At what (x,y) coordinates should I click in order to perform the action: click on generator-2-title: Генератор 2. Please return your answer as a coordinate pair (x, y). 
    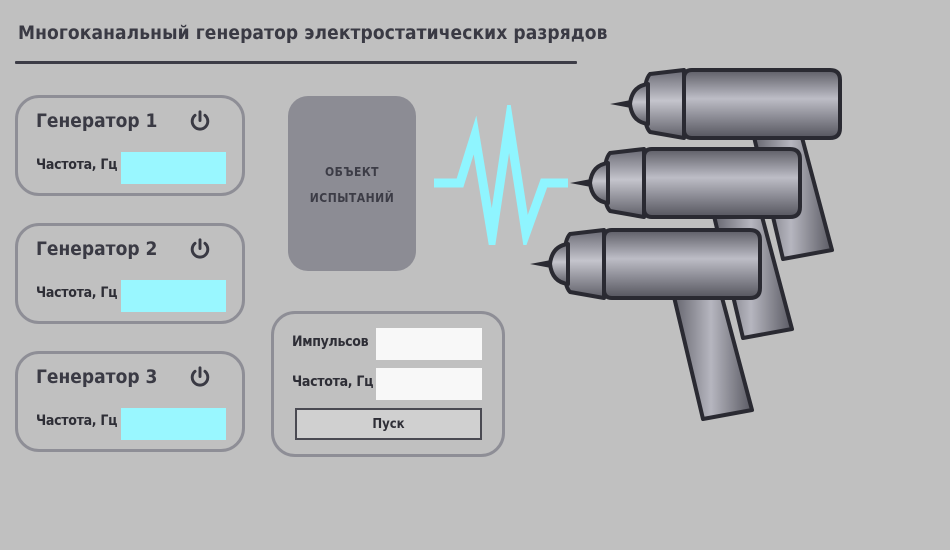
    Looking at the image, I should click on (97, 249).